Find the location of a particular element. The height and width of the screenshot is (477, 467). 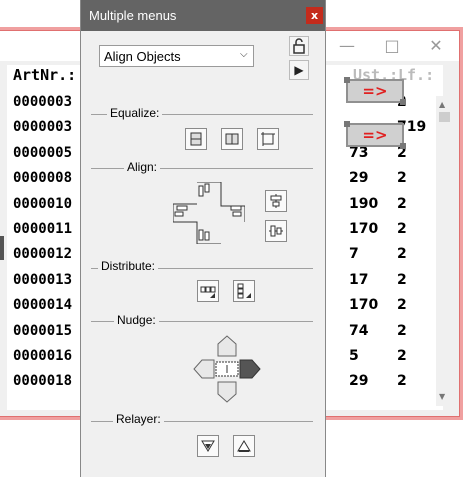

nudge-down-button is located at coordinates (227, 393).